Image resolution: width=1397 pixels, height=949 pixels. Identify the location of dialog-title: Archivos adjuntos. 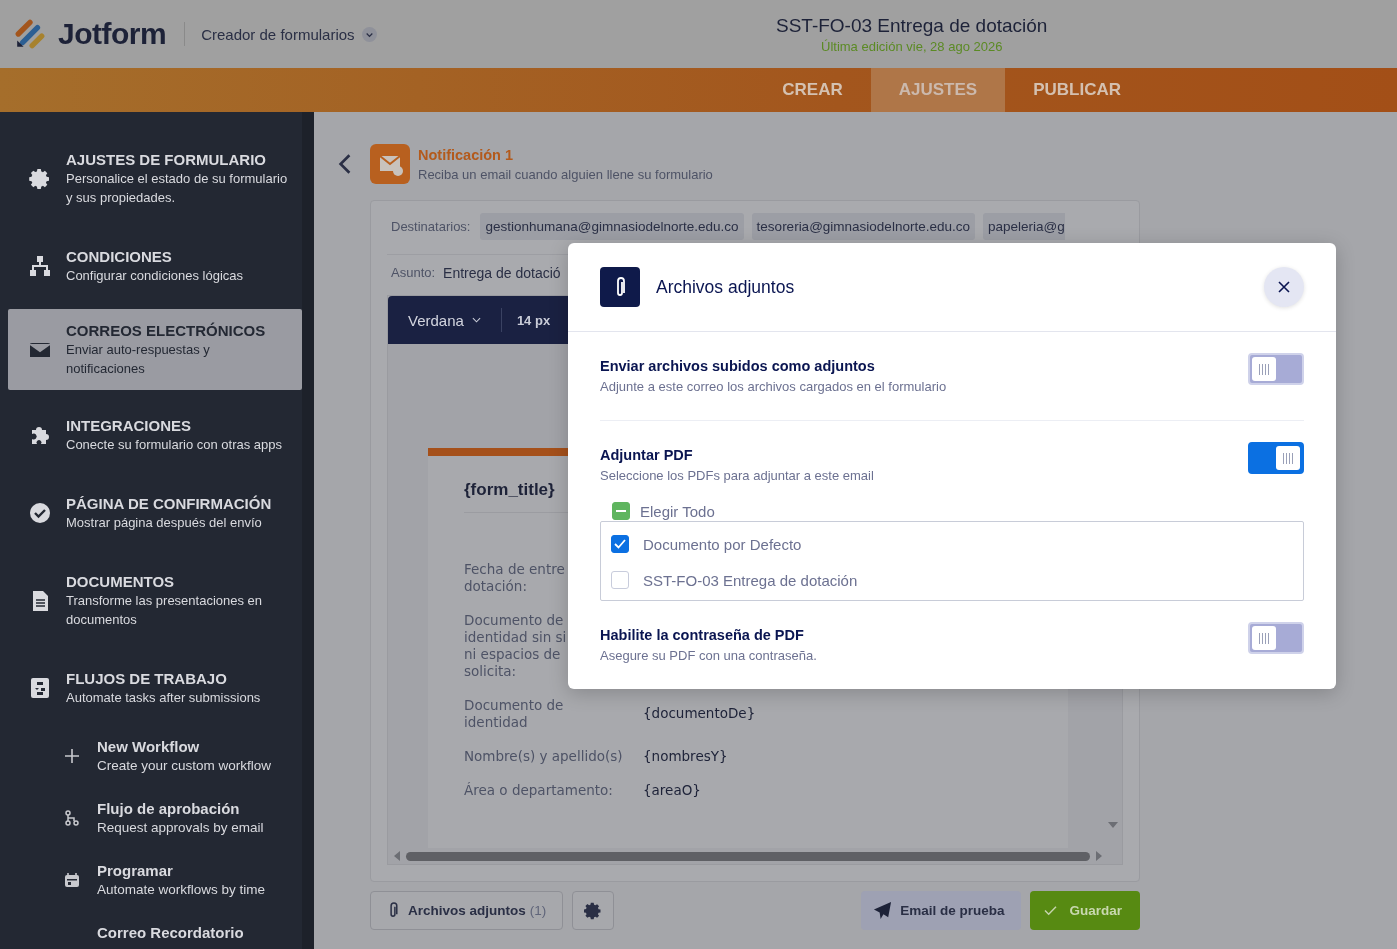
(725, 287).